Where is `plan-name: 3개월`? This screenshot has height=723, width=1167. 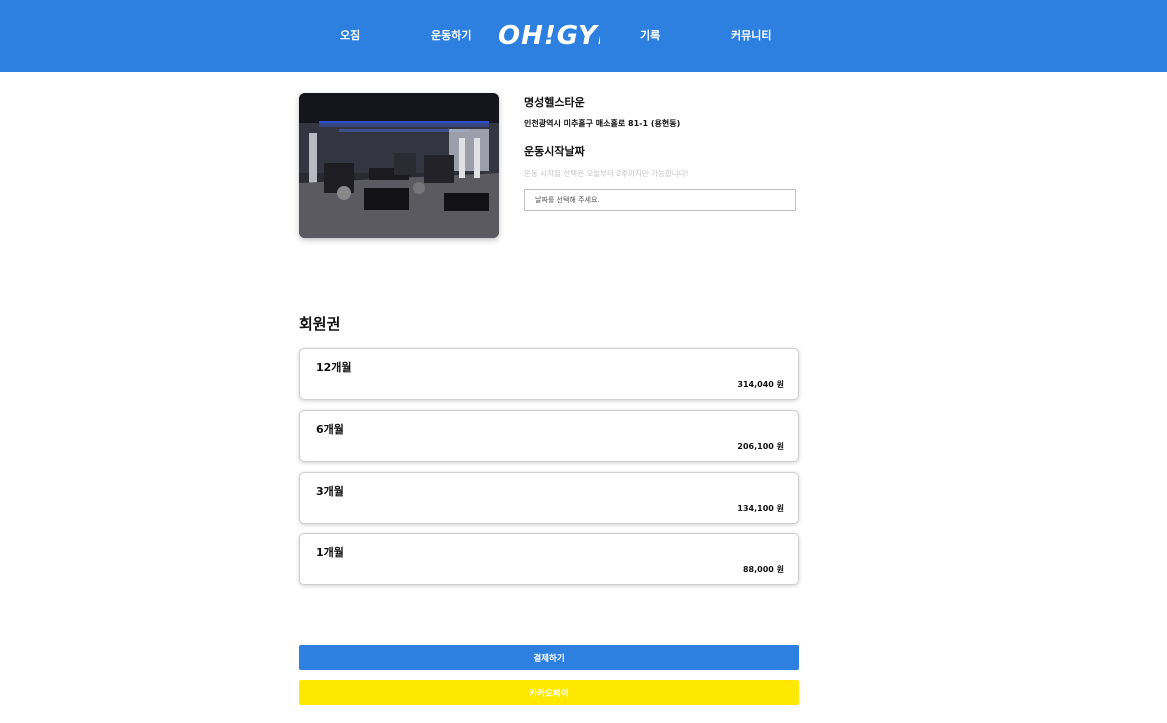
plan-name: 3개월 is located at coordinates (330, 491).